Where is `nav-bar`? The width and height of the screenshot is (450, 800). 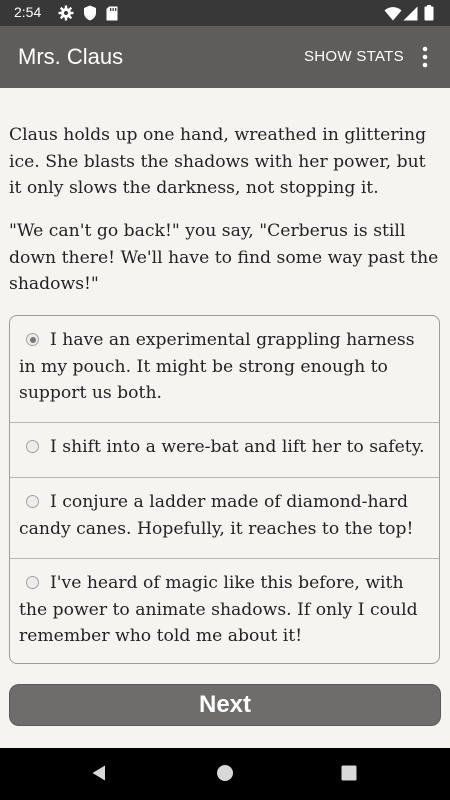 nav-bar is located at coordinates (225, 774).